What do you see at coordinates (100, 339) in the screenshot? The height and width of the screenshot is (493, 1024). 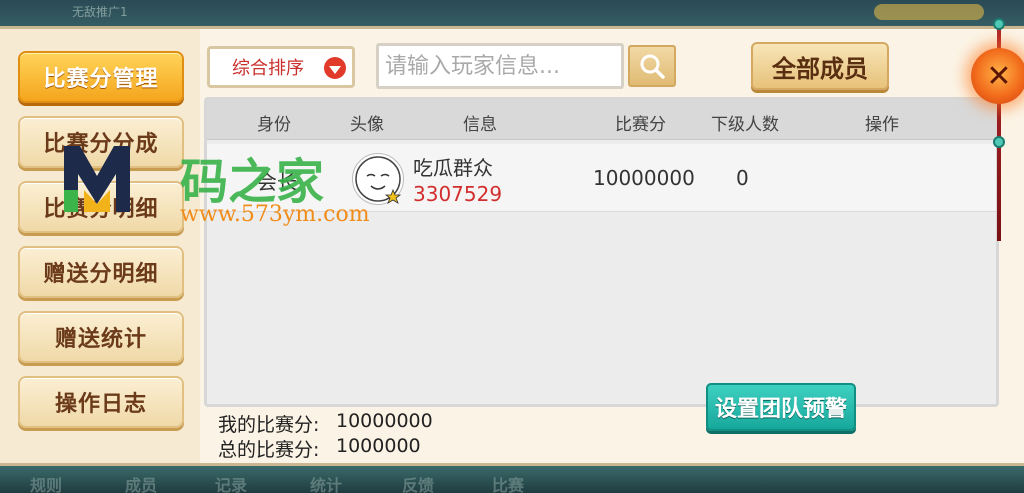 I see `sidebar-item-label: 赠送统计` at bounding box center [100, 339].